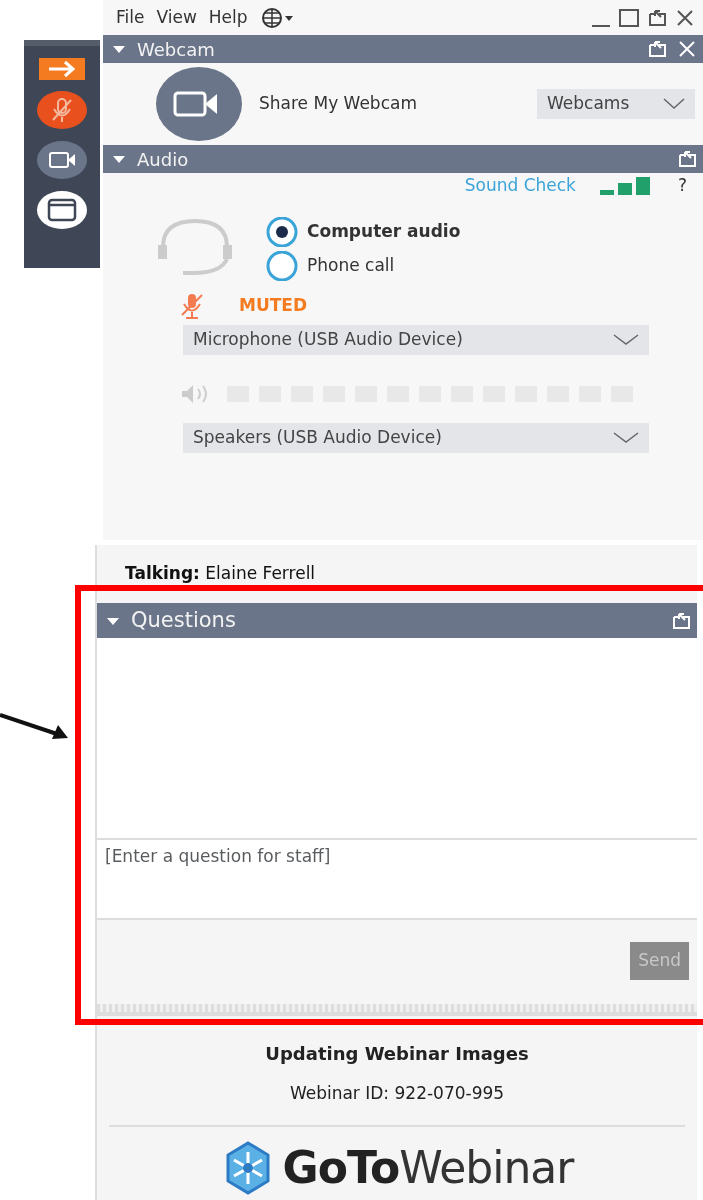  Describe the element at coordinates (228, 17) in the screenshot. I see `menu-item: Help` at that location.